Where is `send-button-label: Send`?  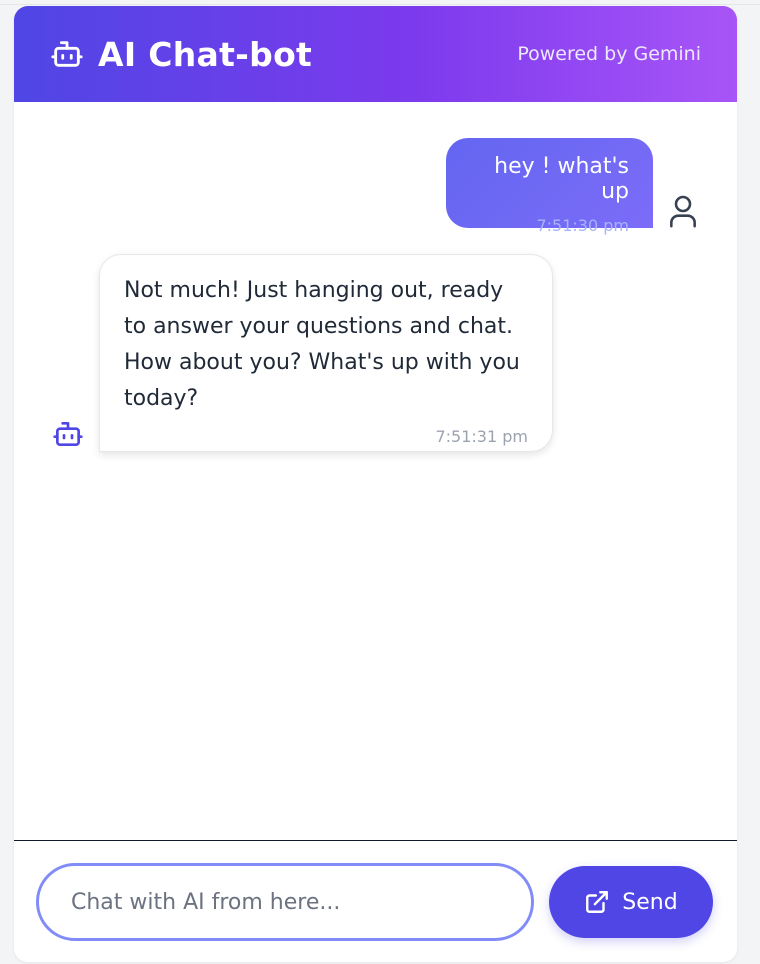 send-button-label: Send is located at coordinates (650, 902).